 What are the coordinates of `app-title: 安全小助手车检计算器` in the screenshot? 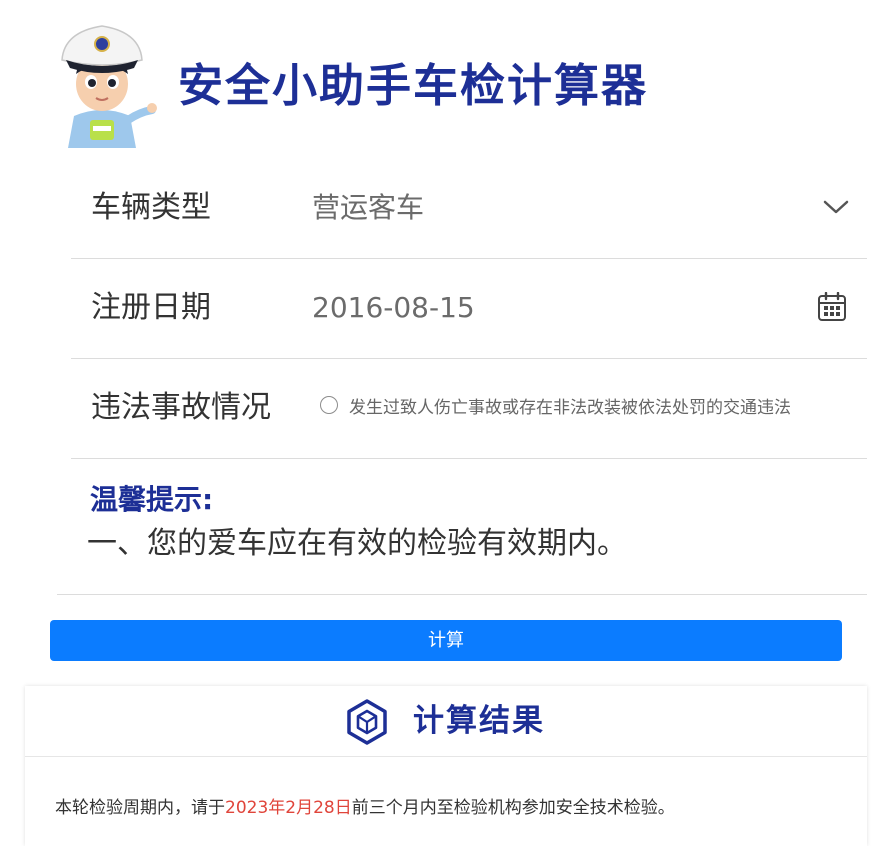 It's located at (413, 85).